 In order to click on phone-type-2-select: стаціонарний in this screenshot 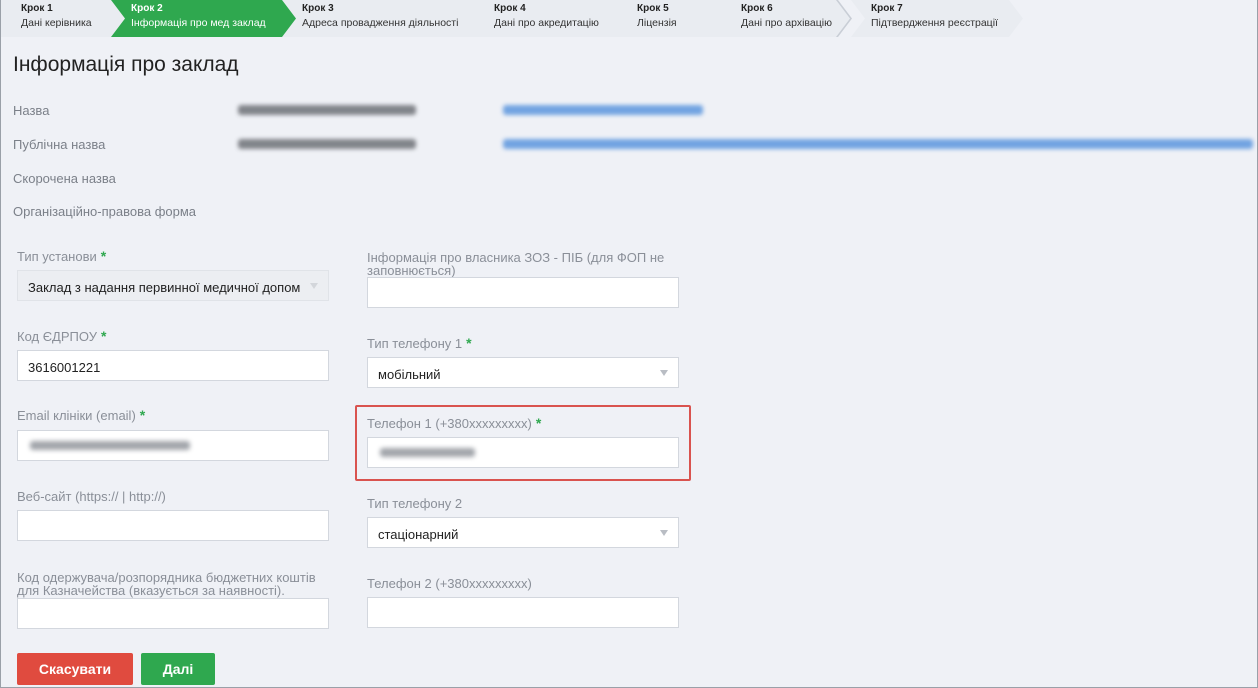, I will do `click(523, 532)`.